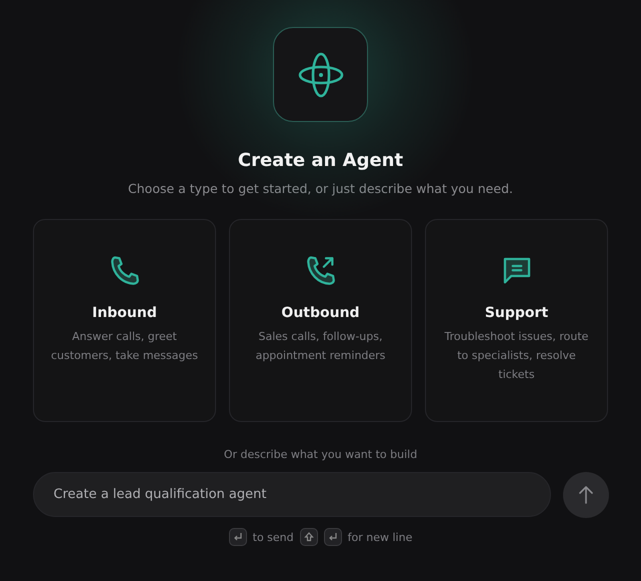 This screenshot has height=581, width=641. I want to click on agent-type-card: Support Troubleshoot issues, route to specialists, resolve tickets, so click(516, 320).